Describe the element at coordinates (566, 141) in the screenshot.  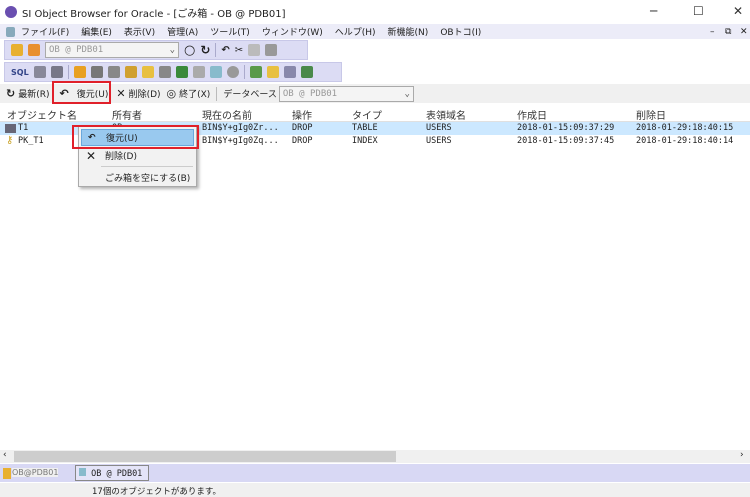
I see `cell-created: 2018-01-15:09:37:45` at that location.